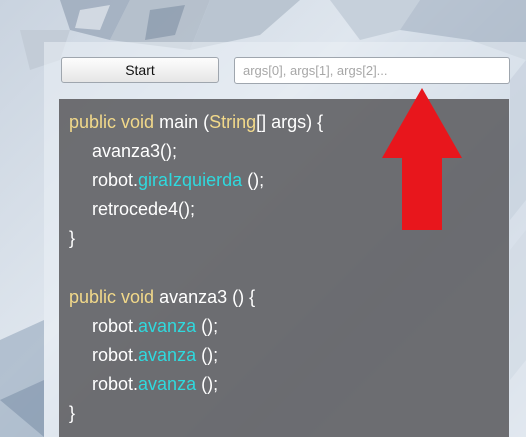 The width and height of the screenshot is (526, 437). I want to click on code-line-2: avanza3();, so click(123, 151).